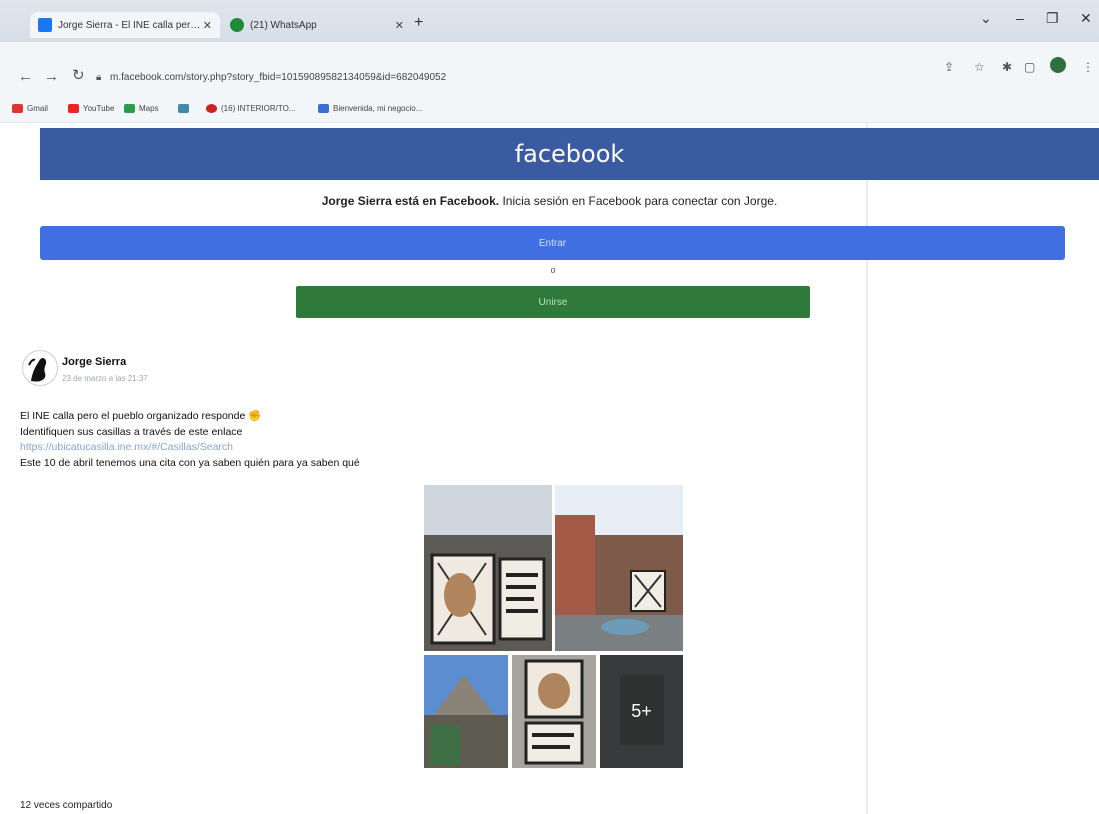 The height and width of the screenshot is (814, 1099). What do you see at coordinates (141, 108) in the screenshot?
I see `bookmark-maps: Maps` at bounding box center [141, 108].